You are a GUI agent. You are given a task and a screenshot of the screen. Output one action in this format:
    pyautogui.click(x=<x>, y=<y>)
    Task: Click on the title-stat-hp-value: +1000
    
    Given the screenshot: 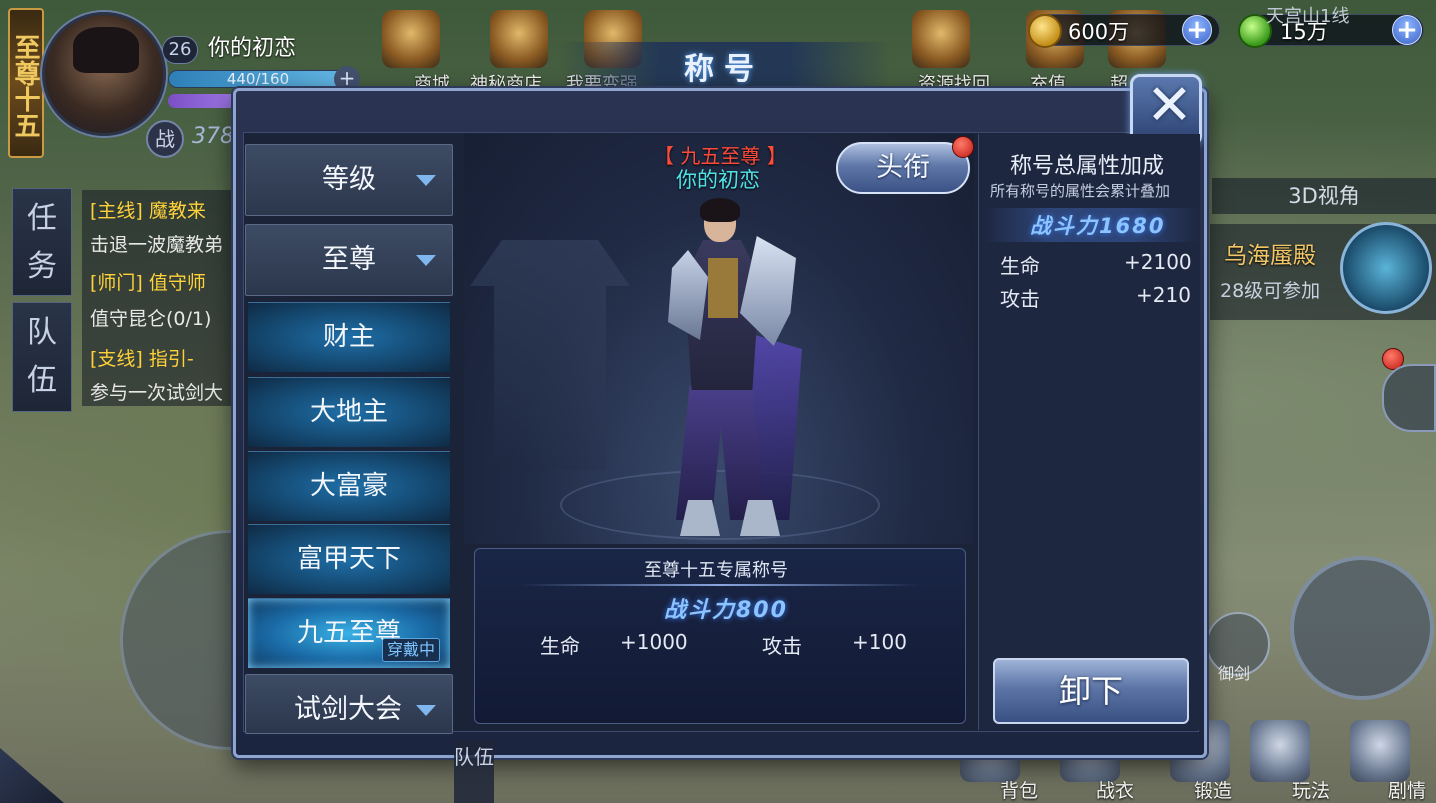 What is the action you would take?
    pyautogui.click(x=654, y=642)
    